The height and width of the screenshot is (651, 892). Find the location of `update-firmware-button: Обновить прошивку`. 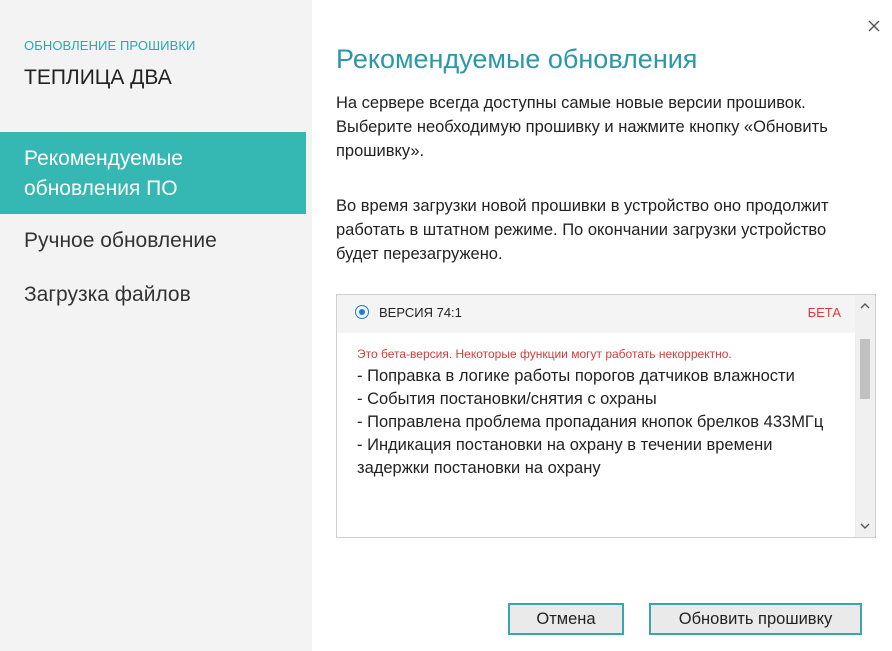

update-firmware-button: Обновить прошивку is located at coordinates (755, 619).